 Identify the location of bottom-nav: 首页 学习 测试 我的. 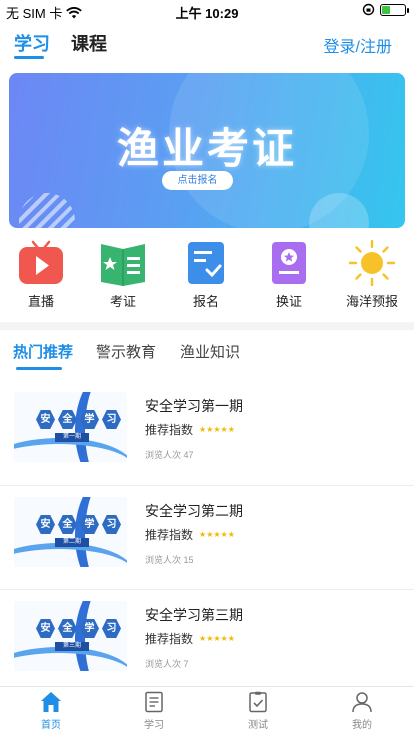
(207, 711).